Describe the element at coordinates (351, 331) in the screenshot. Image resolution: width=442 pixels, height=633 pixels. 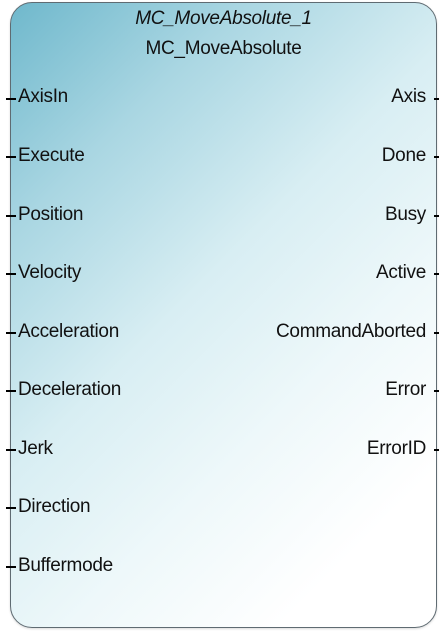
I see `output-pin-commandaborted: CommandAborted` at that location.